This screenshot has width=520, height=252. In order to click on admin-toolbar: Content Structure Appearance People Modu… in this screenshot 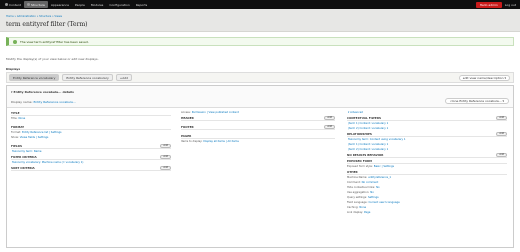, I will do `click(260, 4)`.